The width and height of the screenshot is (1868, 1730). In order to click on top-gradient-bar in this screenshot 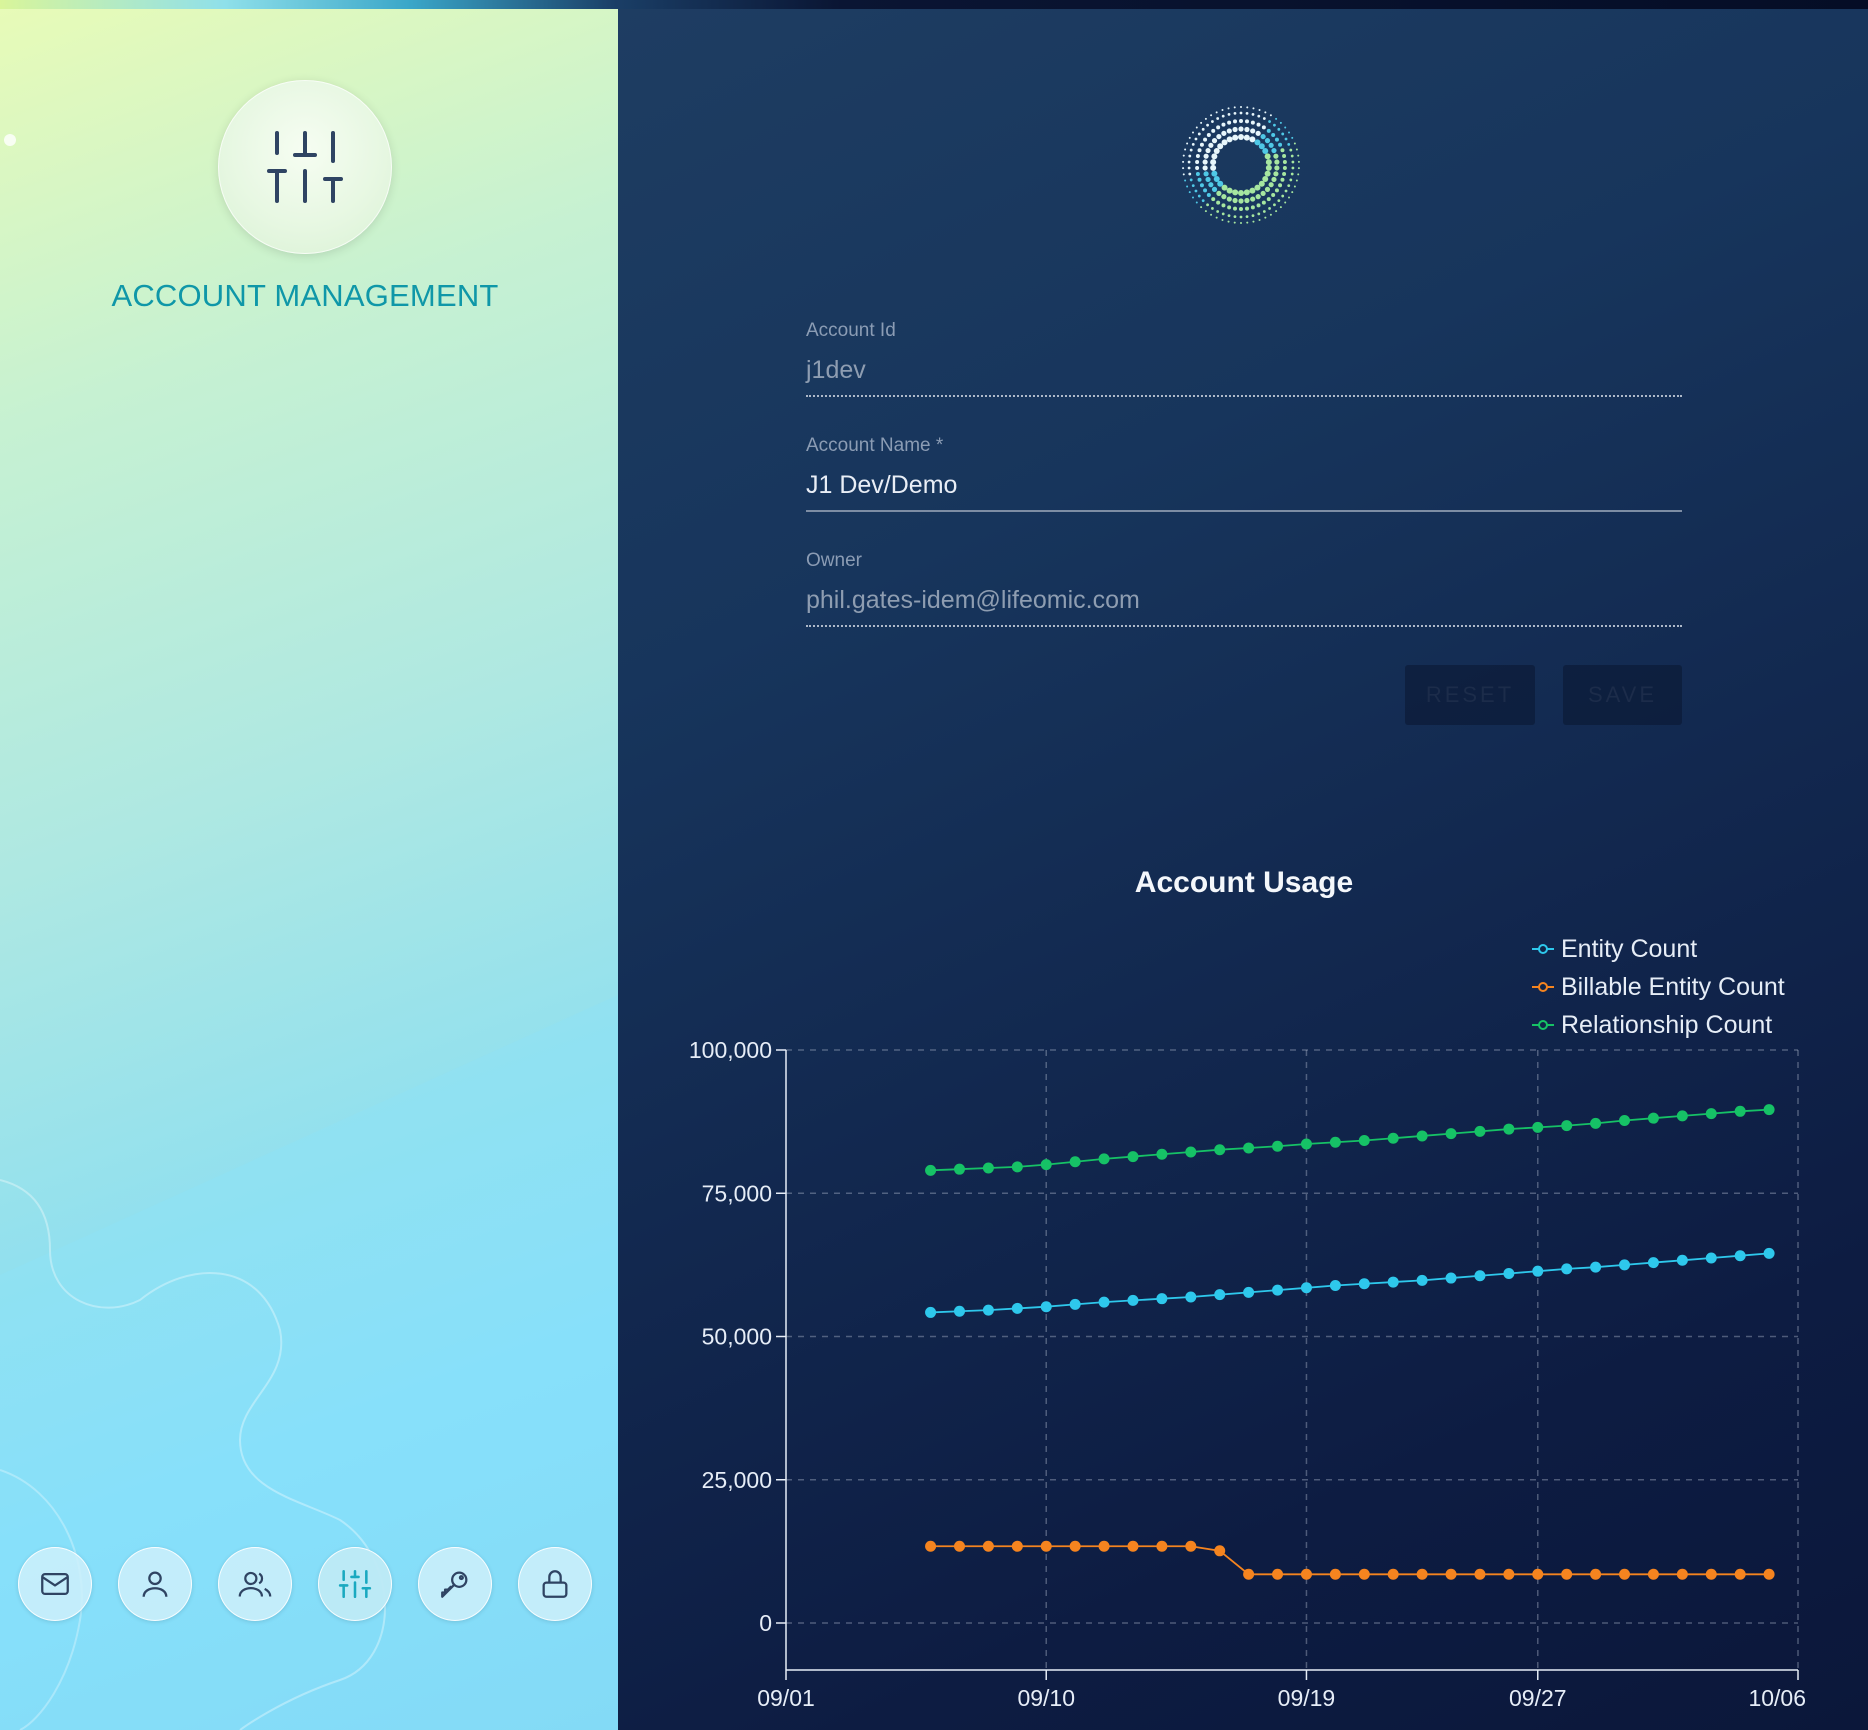, I will do `click(934, 4)`.